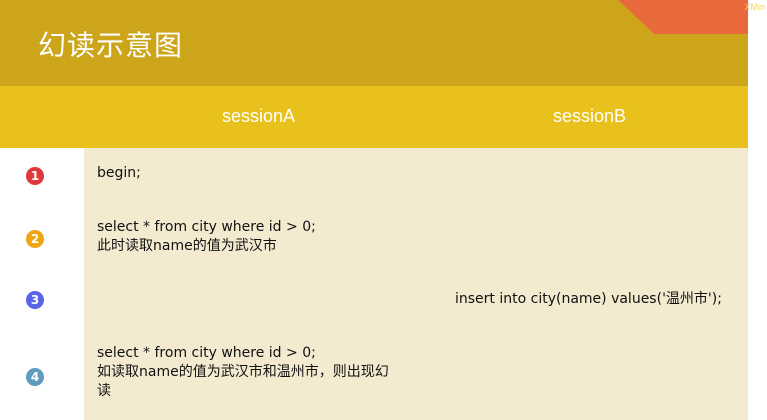 The height and width of the screenshot is (420, 767). What do you see at coordinates (111, 45) in the screenshot?
I see `page-title: 幻读示意图` at bounding box center [111, 45].